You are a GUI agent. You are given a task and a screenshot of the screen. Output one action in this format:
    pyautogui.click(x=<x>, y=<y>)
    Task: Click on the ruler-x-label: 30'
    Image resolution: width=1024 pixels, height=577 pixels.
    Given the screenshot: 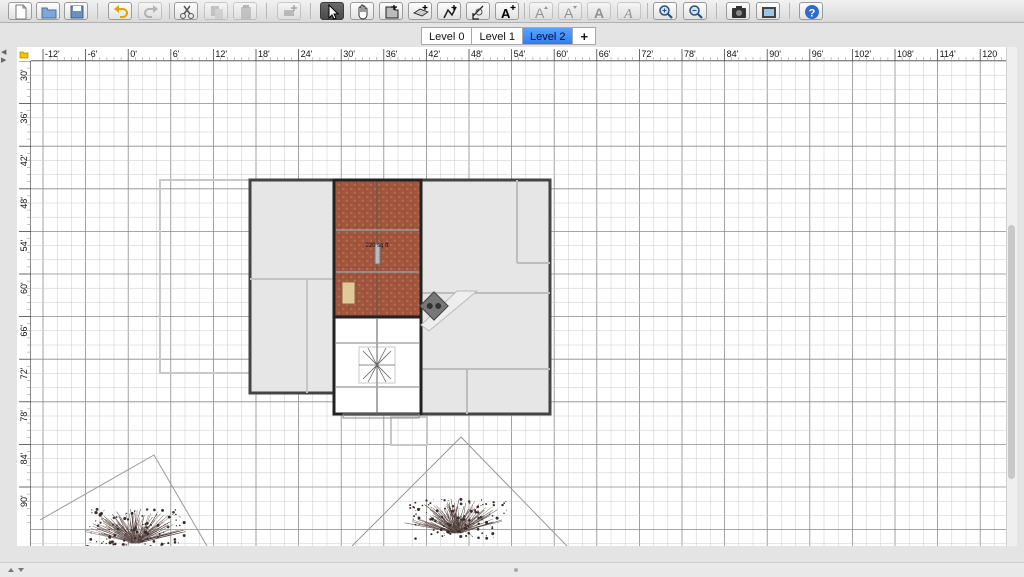 What is the action you would take?
    pyautogui.click(x=349, y=54)
    